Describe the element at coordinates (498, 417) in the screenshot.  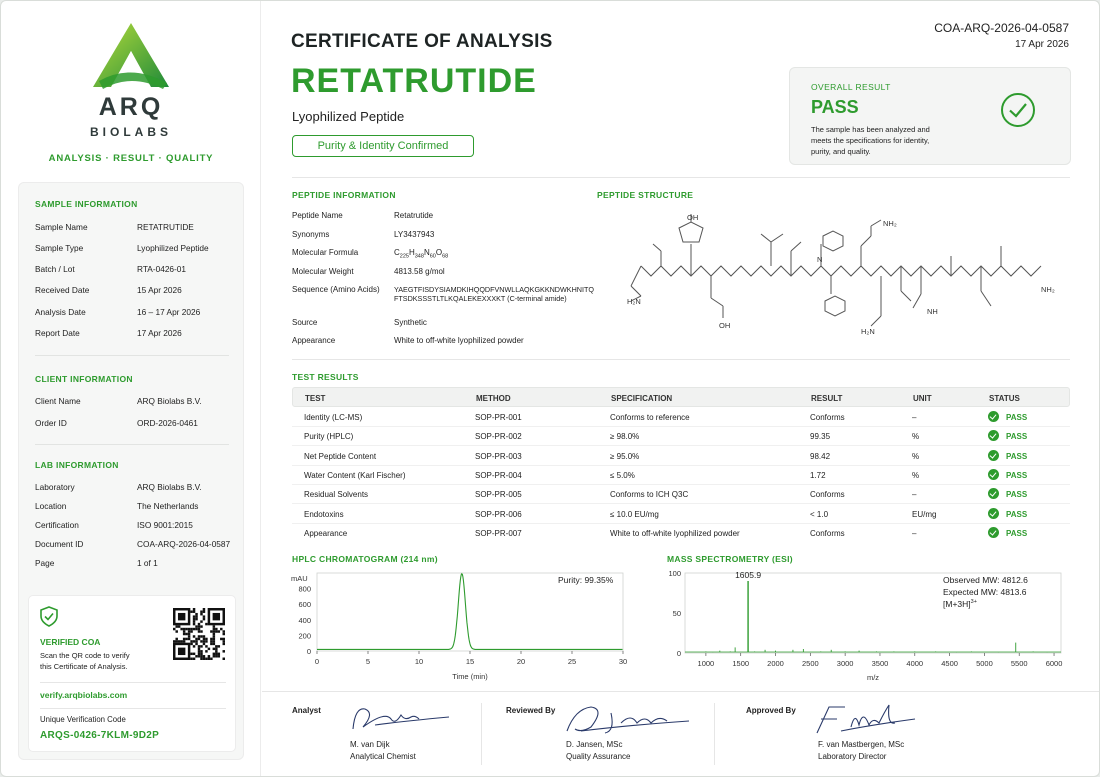
I see `cell-method: SOP-PR-001` at that location.